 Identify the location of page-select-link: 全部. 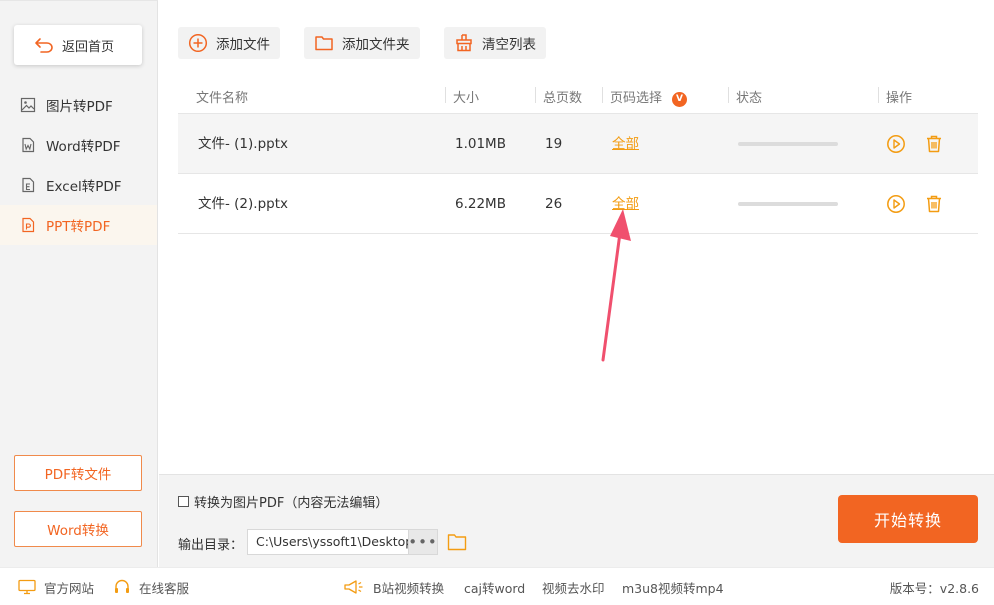
(625, 144).